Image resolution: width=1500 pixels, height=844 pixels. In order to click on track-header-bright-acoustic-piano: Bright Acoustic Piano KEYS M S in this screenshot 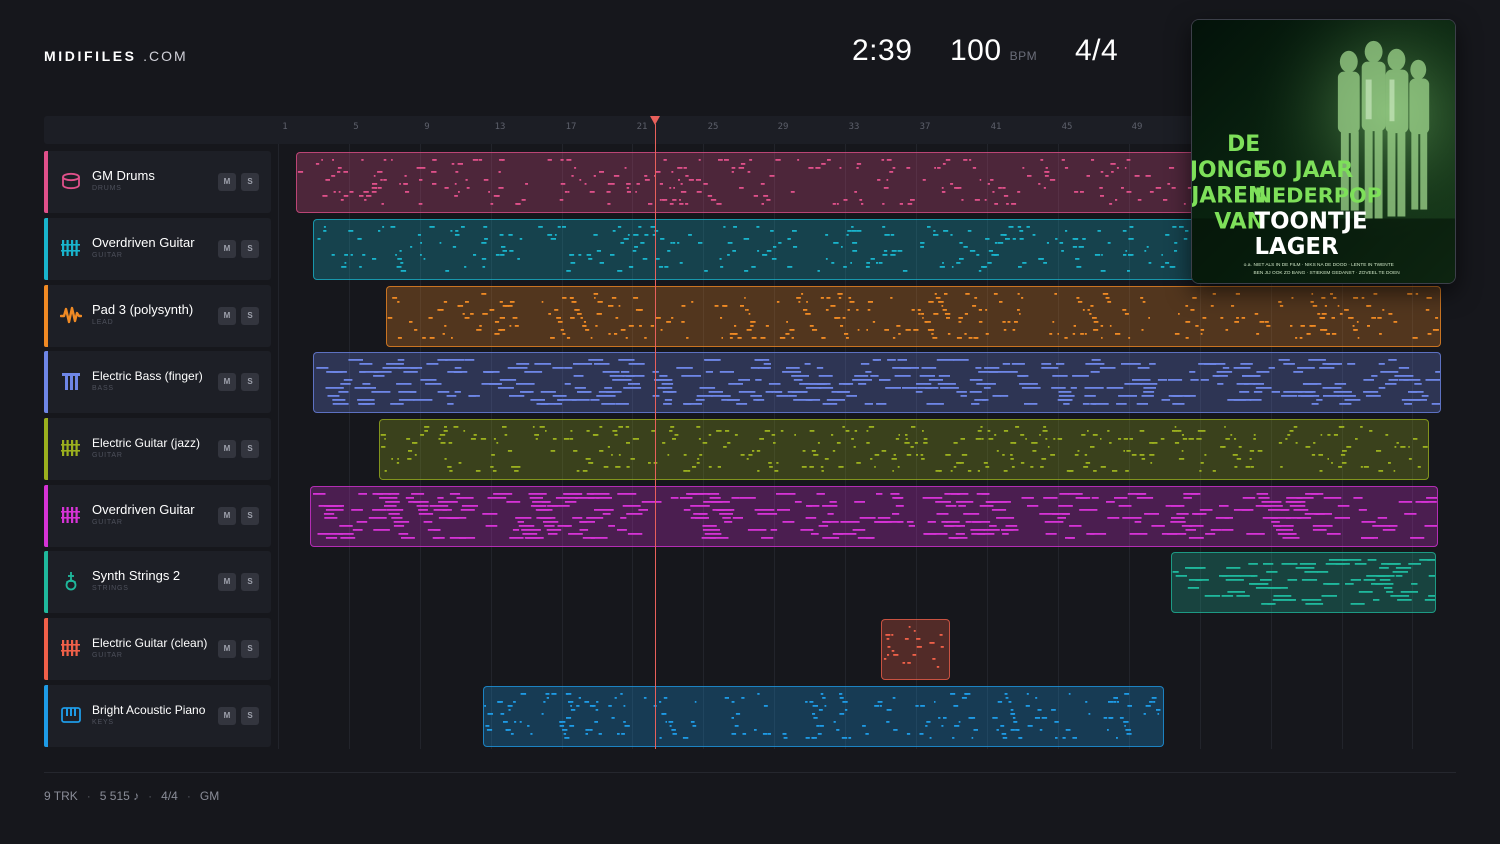, I will do `click(157, 716)`.